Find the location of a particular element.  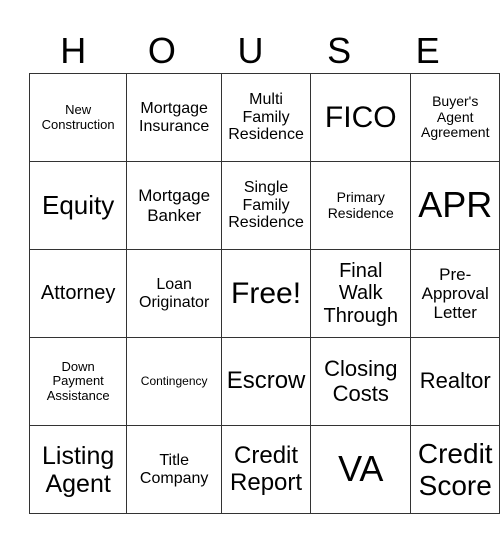

bingo-cell: Pre-Approval Letter is located at coordinates (455, 293).